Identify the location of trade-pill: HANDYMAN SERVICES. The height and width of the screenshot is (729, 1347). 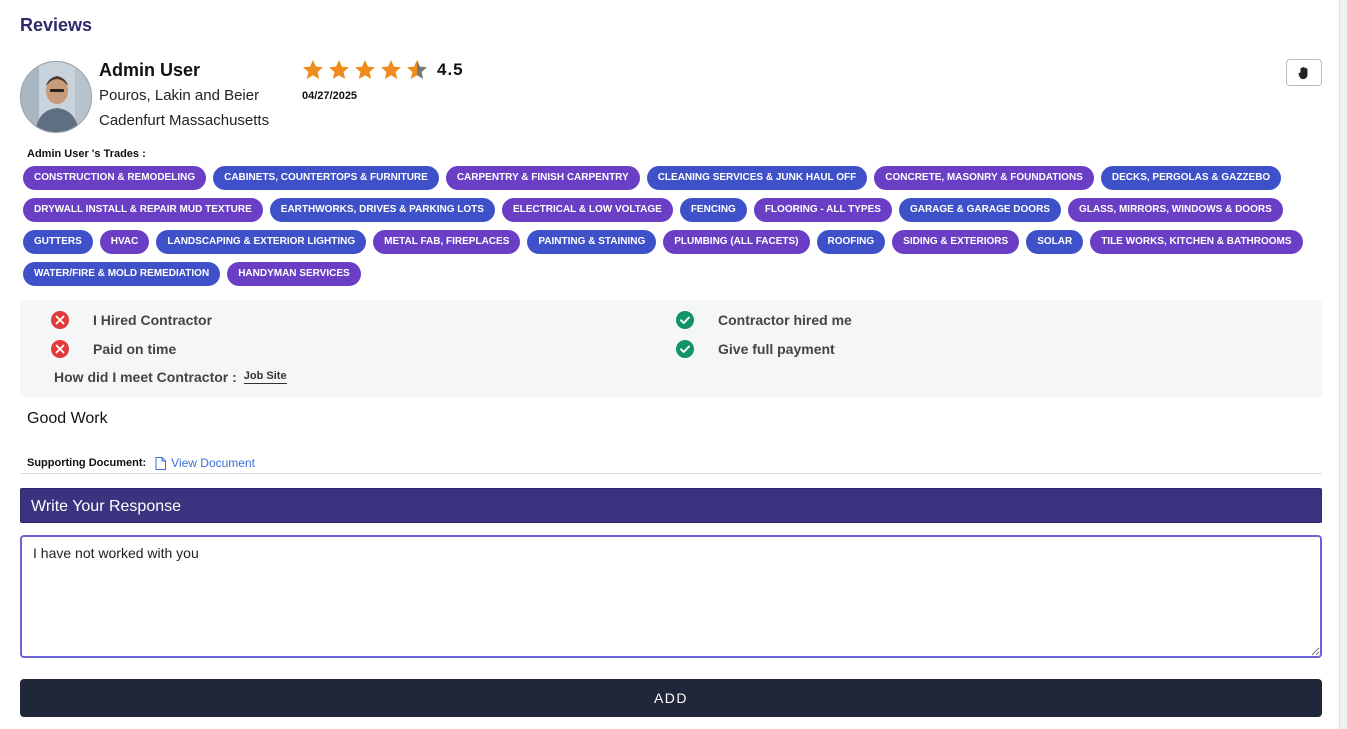
(294, 274).